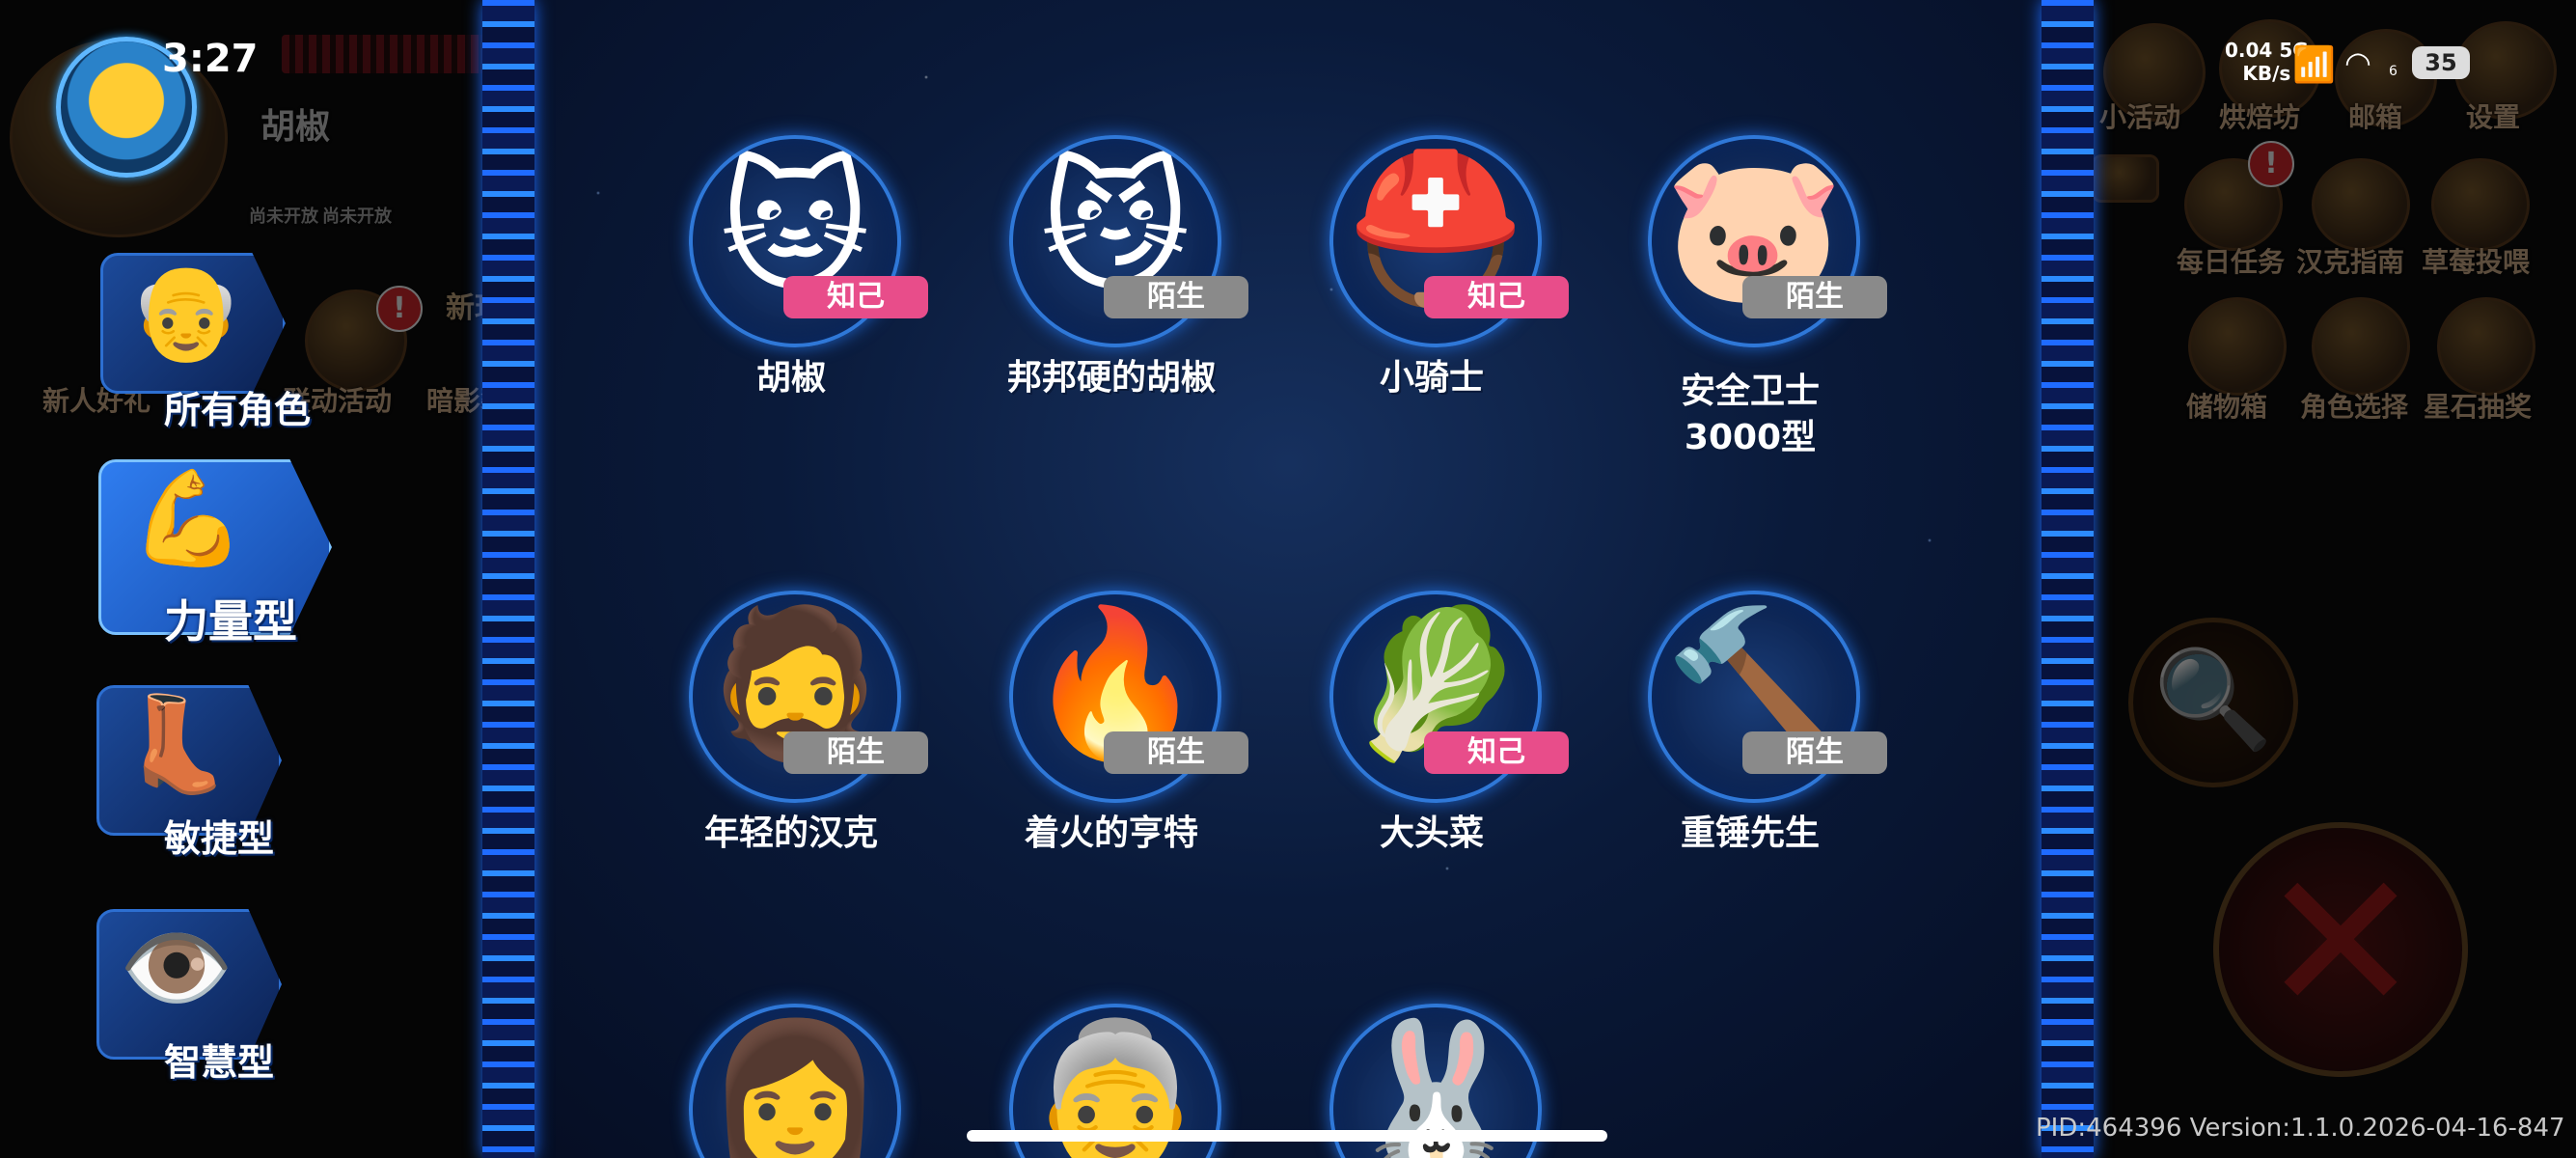  Describe the element at coordinates (295, 127) in the screenshot. I see `player-name: 胡椒` at that location.